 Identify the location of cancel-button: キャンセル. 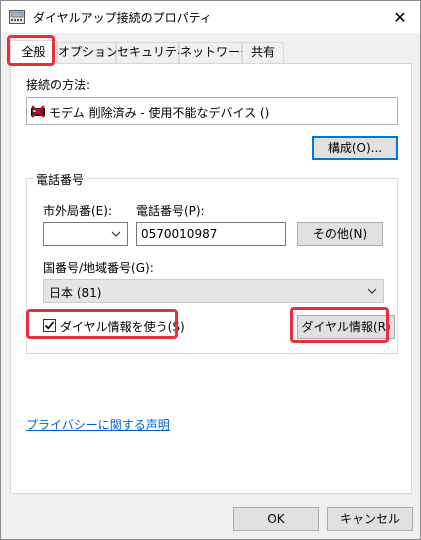
(370, 519).